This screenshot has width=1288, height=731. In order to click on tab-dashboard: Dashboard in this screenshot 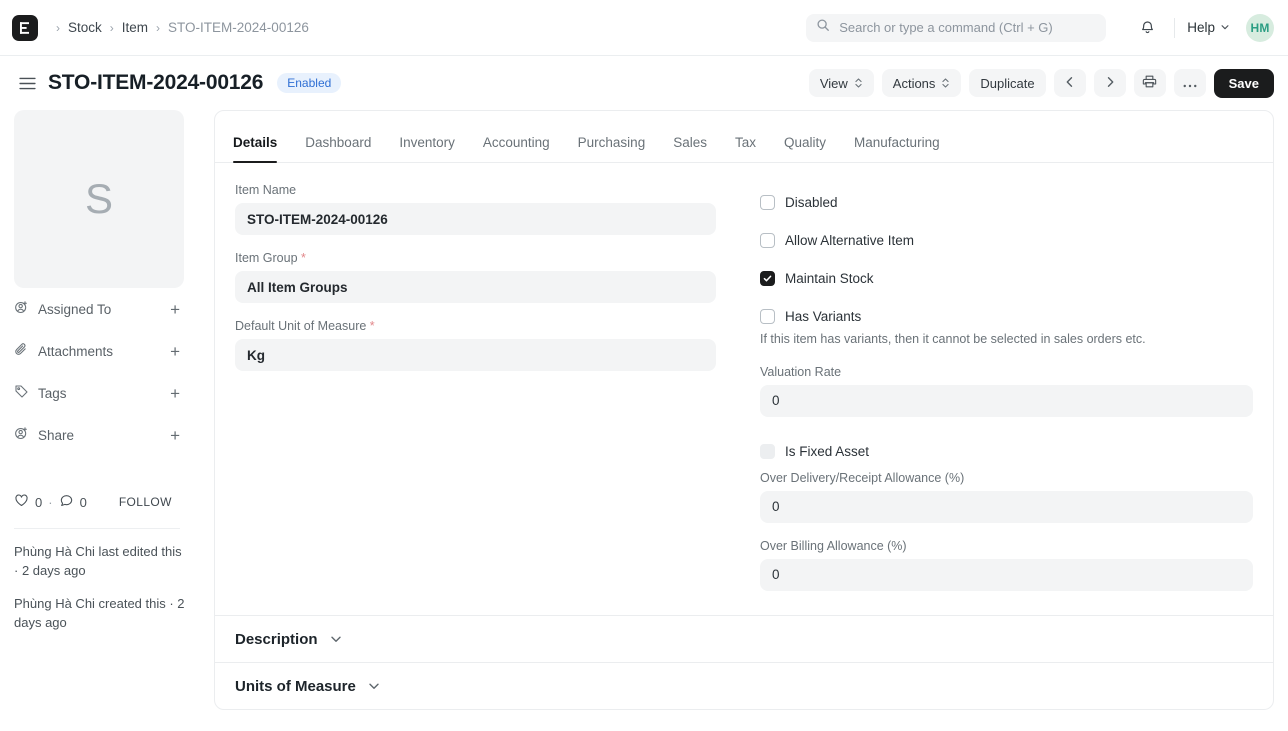, I will do `click(338, 148)`.